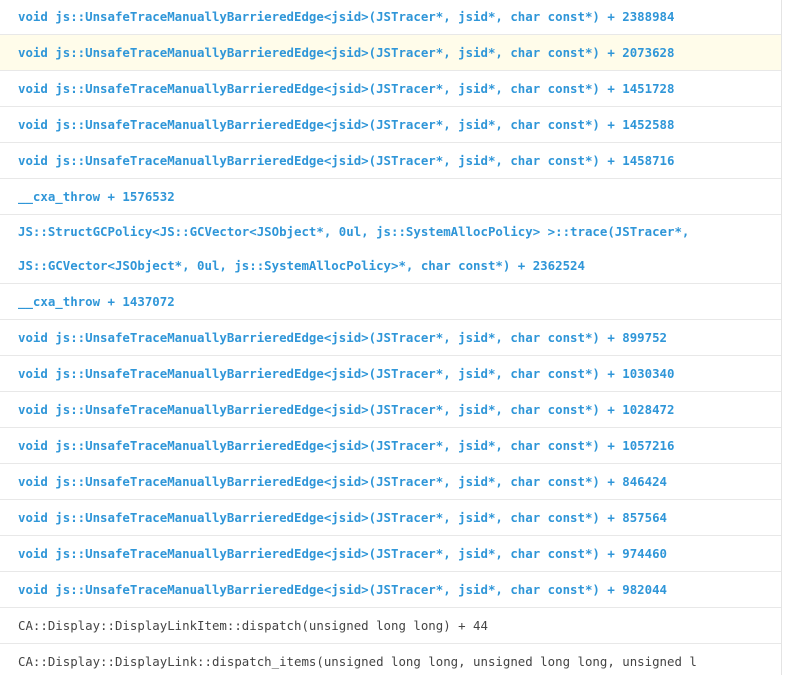 The height and width of the screenshot is (675, 787). I want to click on stack-frame-row: __cxa_throw + 1576532, so click(390, 197).